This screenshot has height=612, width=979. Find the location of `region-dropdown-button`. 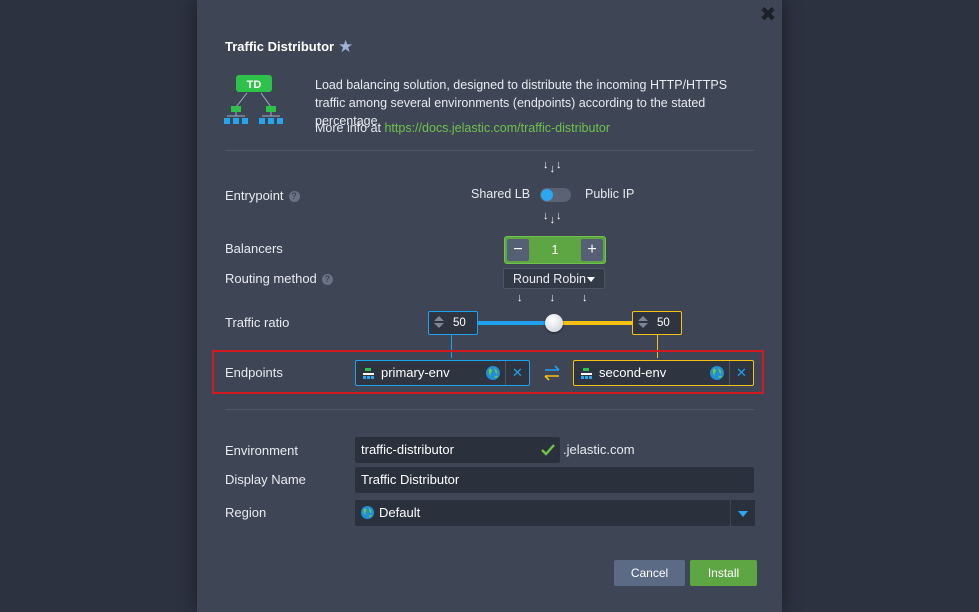

region-dropdown-button is located at coordinates (742, 513).